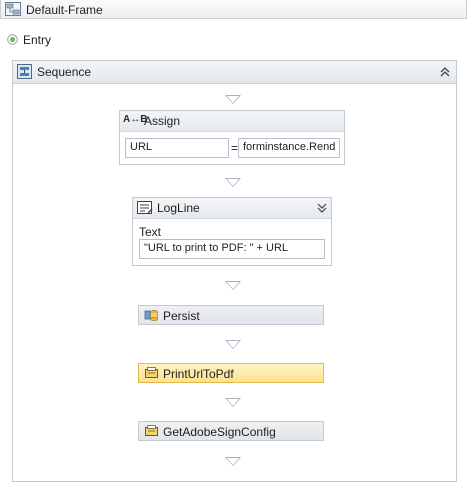 The width and height of the screenshot is (467, 482). I want to click on sequence-icon, so click(24, 71).